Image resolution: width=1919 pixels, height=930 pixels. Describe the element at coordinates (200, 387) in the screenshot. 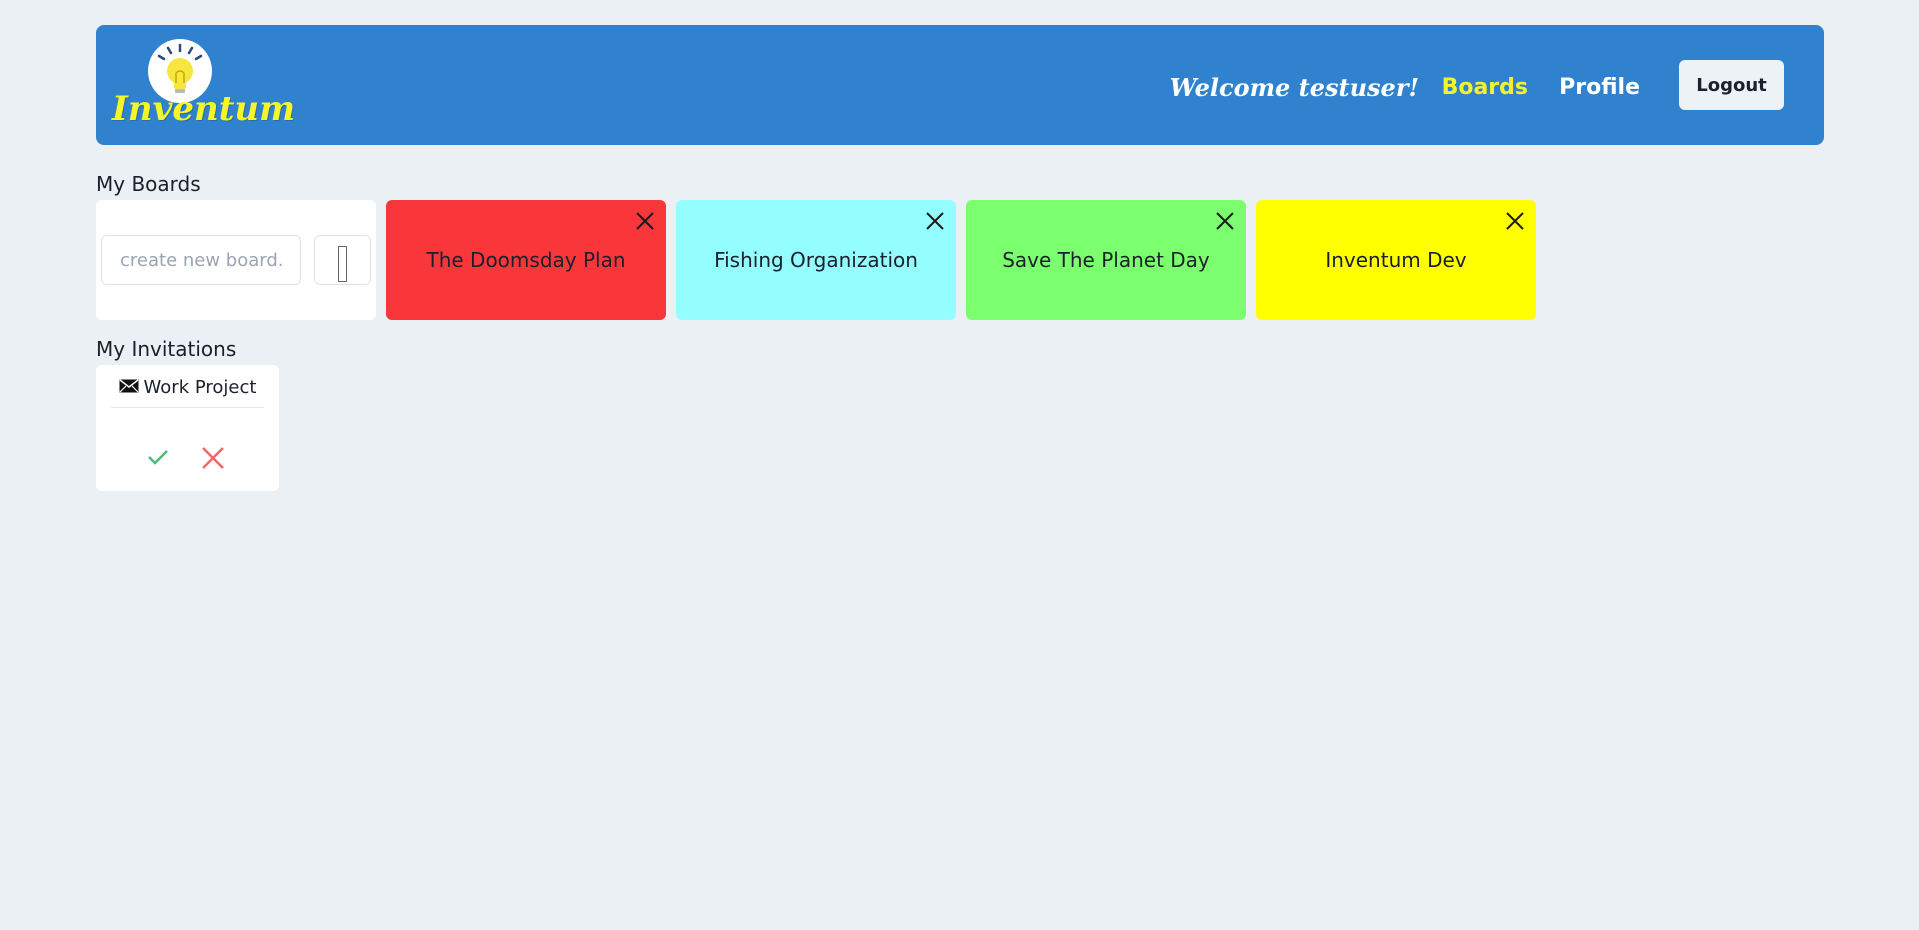

I see `invitation-board-name: Work Project` at that location.